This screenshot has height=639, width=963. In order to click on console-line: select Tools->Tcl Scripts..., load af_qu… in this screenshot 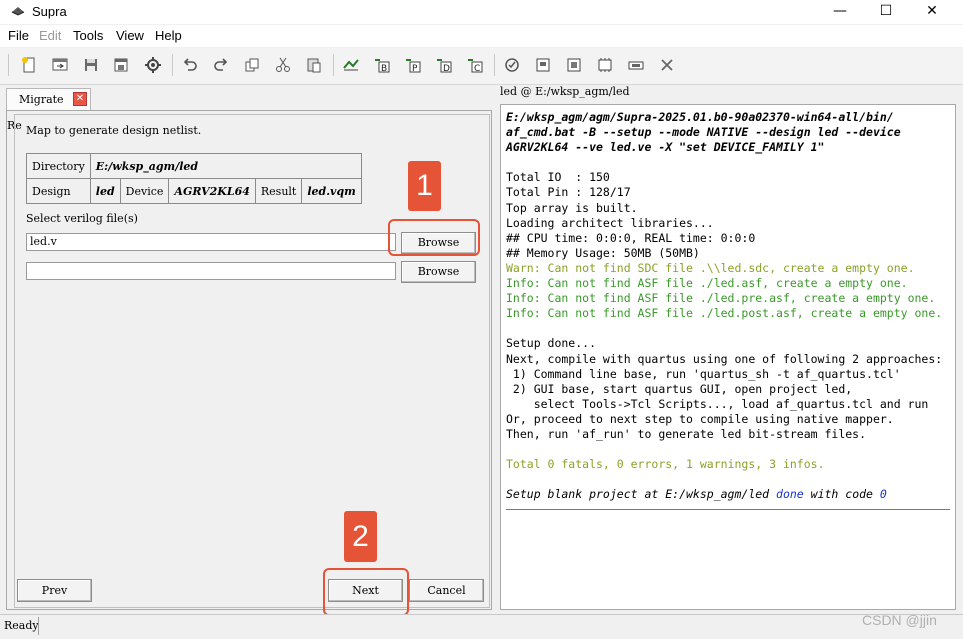, I will do `click(717, 403)`.